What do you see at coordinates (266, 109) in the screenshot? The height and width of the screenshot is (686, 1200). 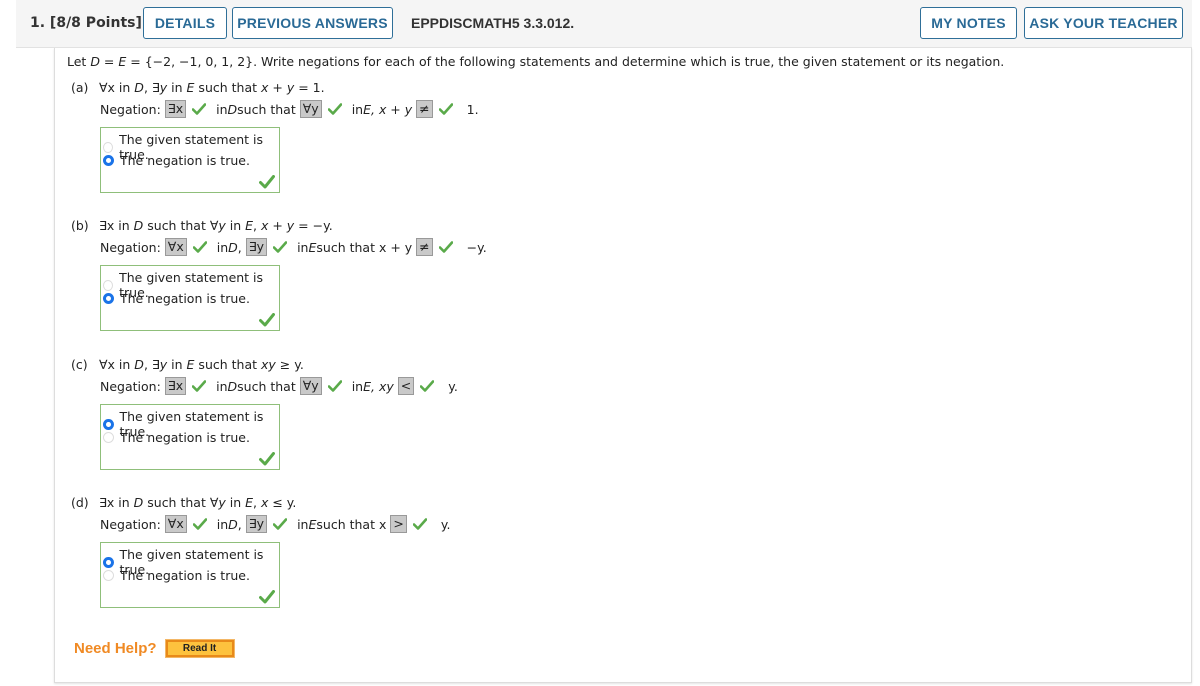 I see `negation-text: such that` at bounding box center [266, 109].